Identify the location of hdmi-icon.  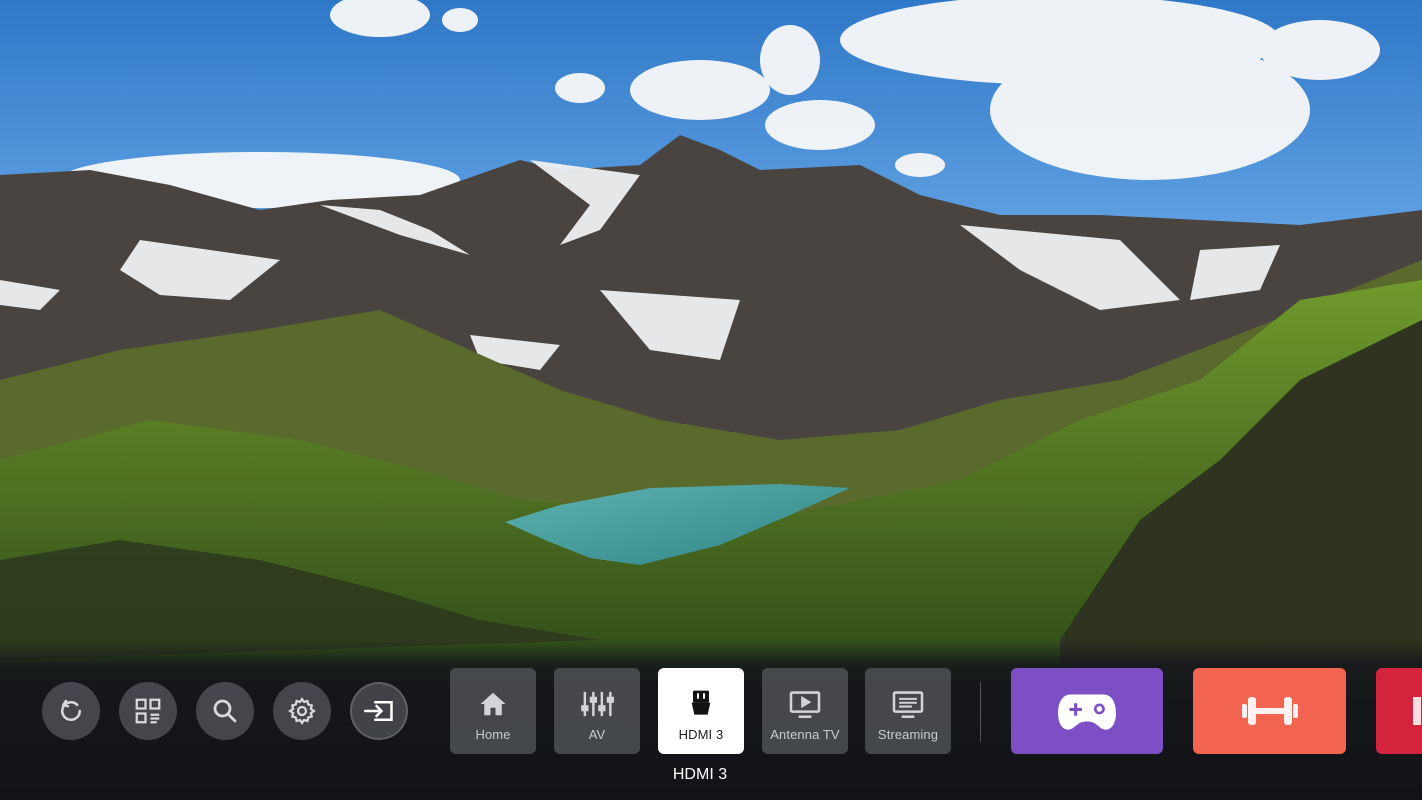
(701, 704).